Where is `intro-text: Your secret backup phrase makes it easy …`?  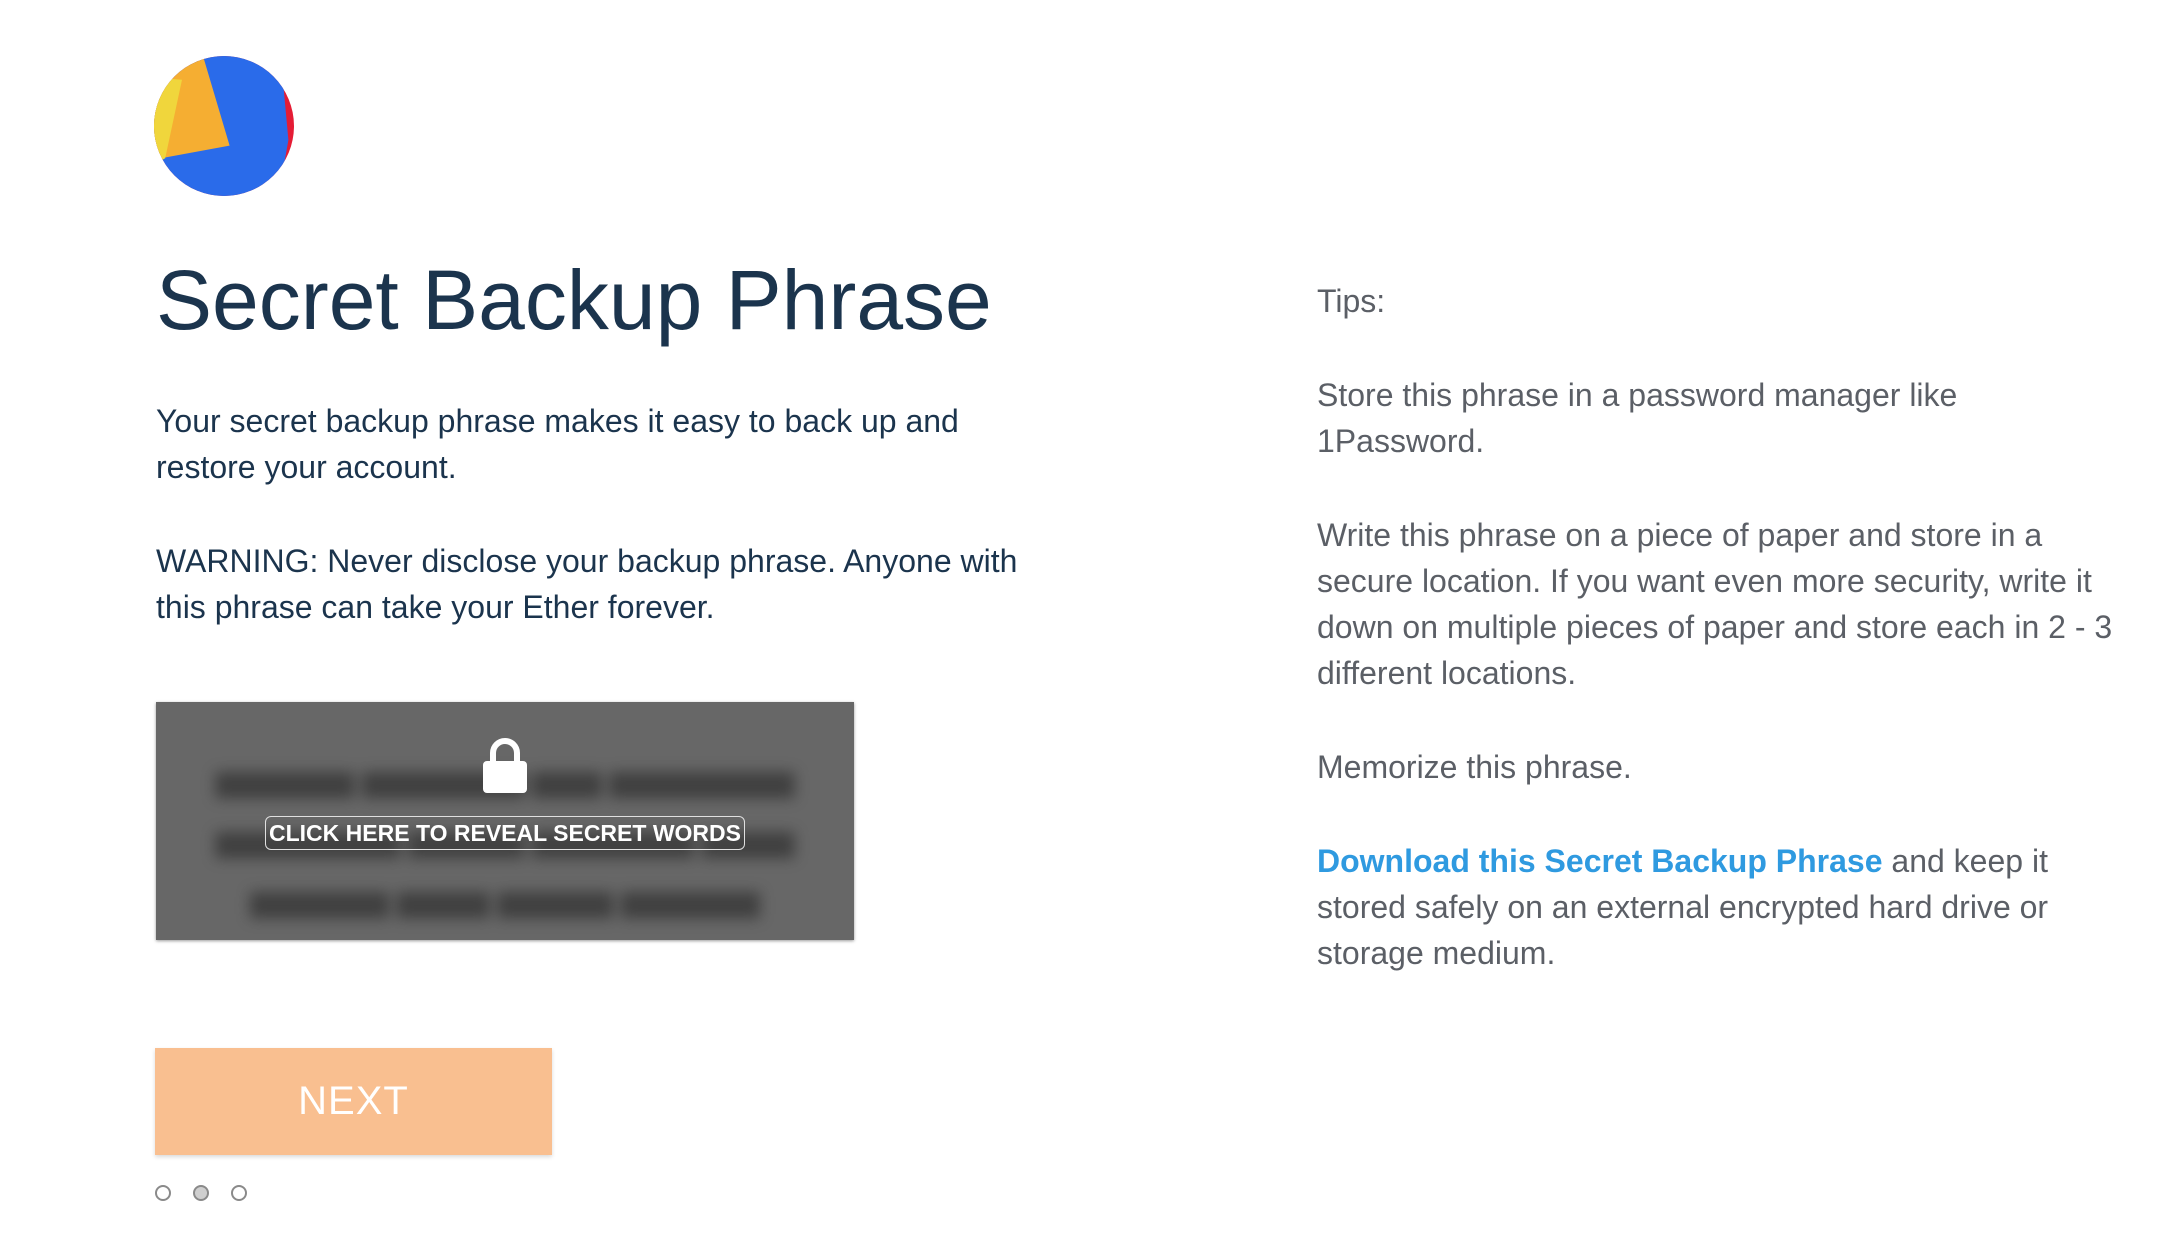 intro-text: Your secret backup phrase makes it easy … is located at coordinates (557, 444).